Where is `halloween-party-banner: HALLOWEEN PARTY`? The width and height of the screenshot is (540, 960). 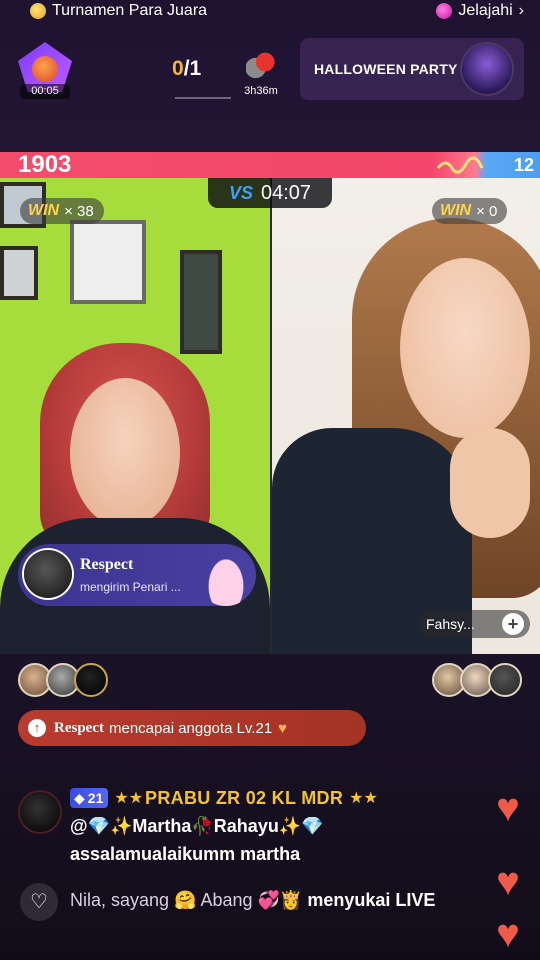 halloween-party-banner: HALLOWEEN PARTY is located at coordinates (412, 69).